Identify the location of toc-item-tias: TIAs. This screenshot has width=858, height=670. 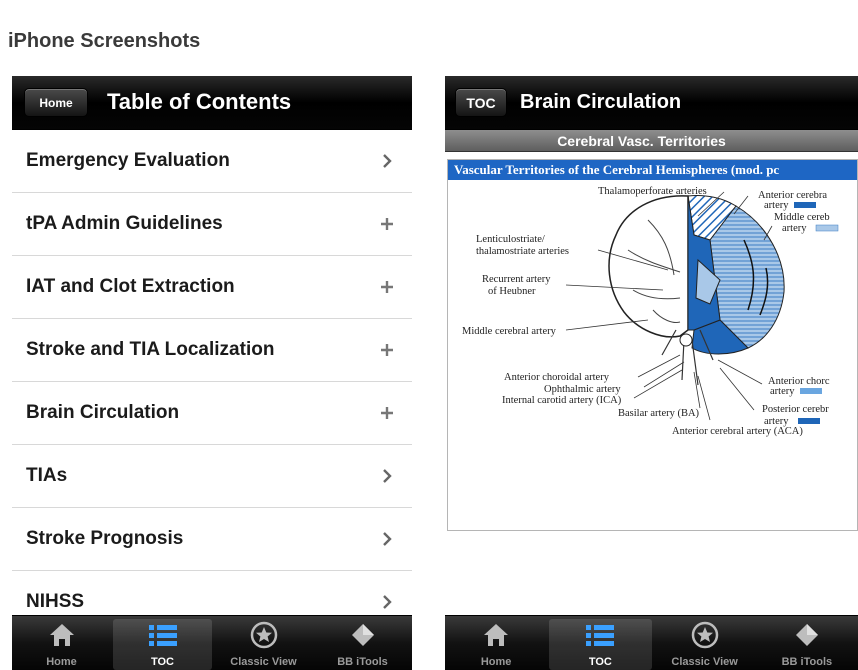
(212, 476).